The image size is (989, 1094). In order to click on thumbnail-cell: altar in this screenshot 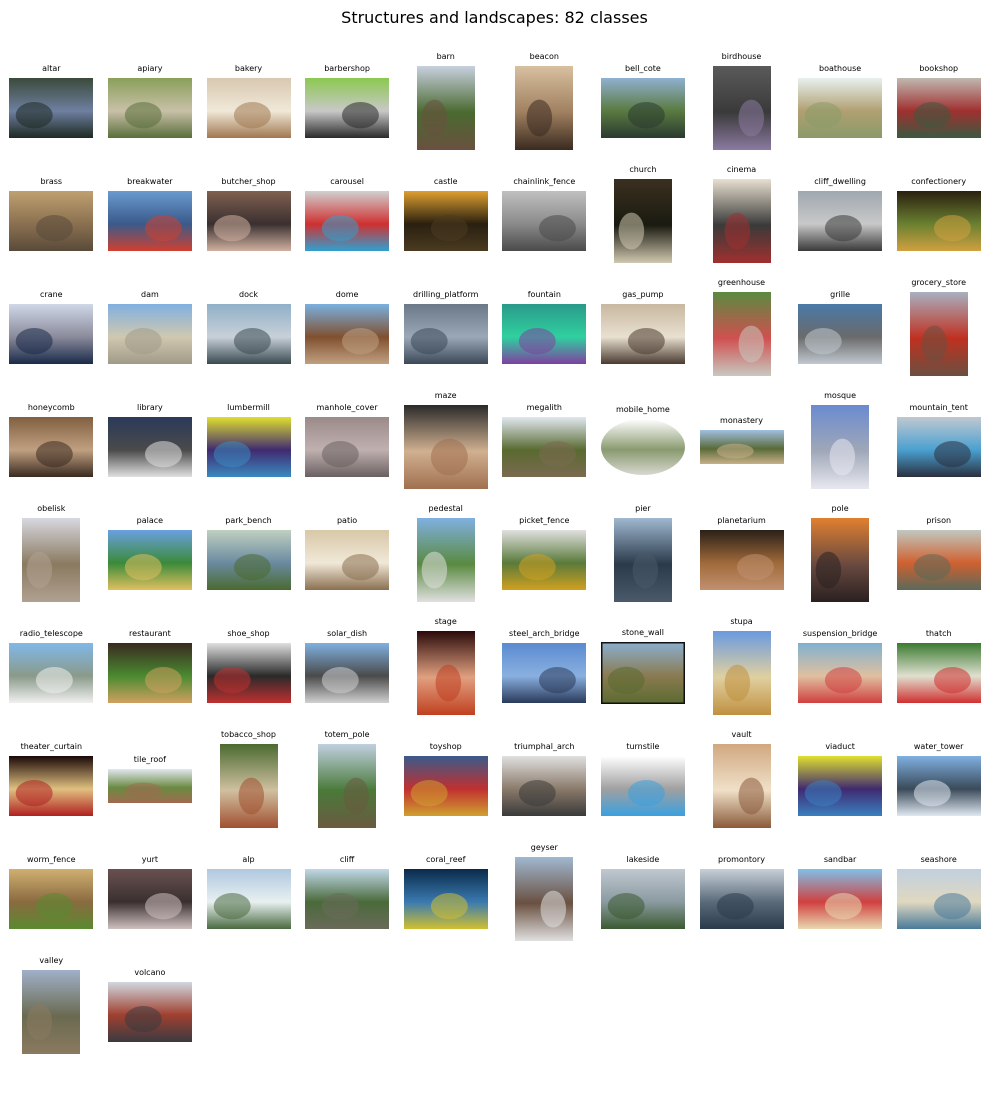, I will do `click(51, 104)`.